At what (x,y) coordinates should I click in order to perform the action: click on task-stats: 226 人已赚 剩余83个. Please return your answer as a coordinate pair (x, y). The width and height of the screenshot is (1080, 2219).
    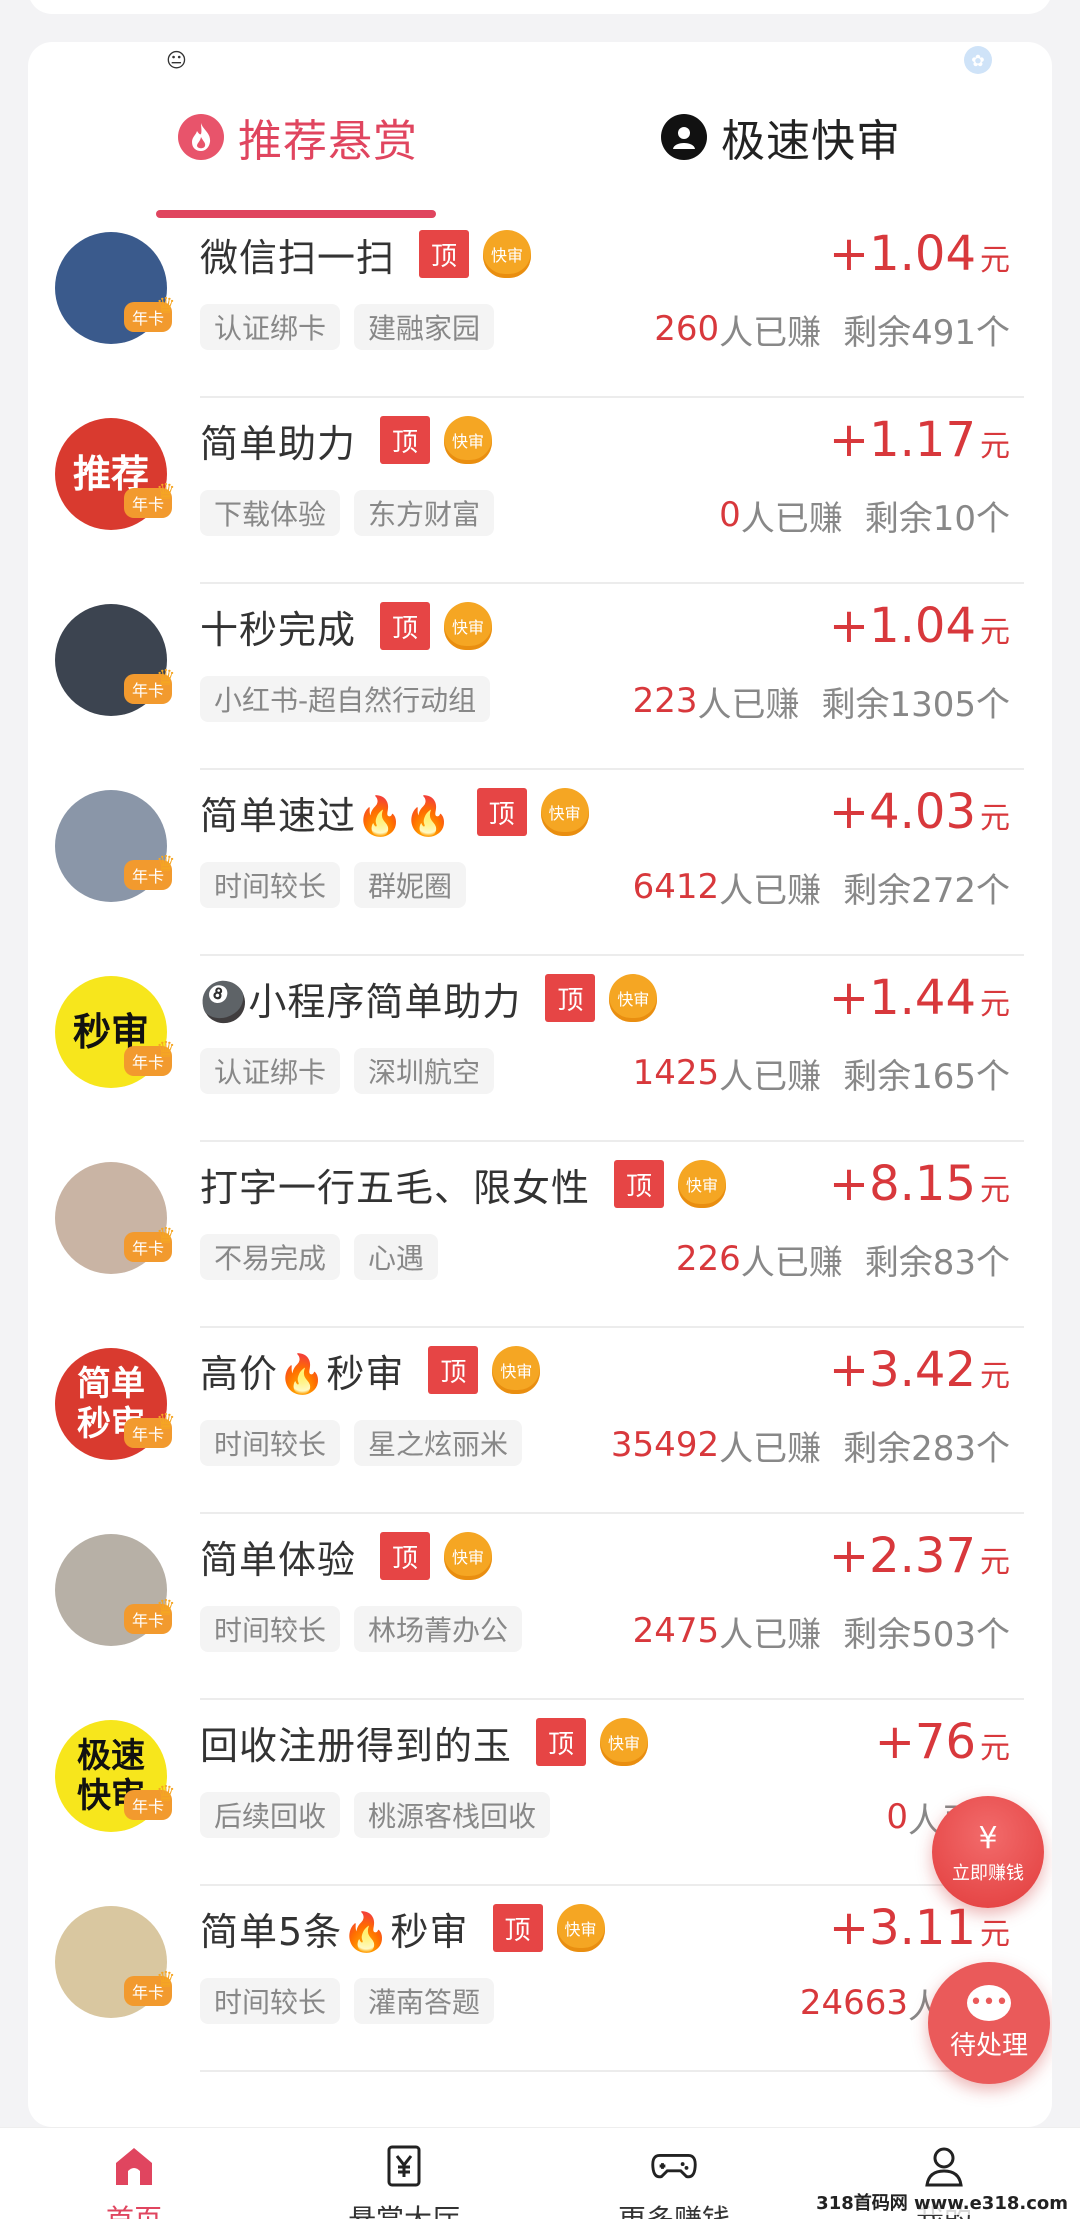
    Looking at the image, I should click on (843, 1259).